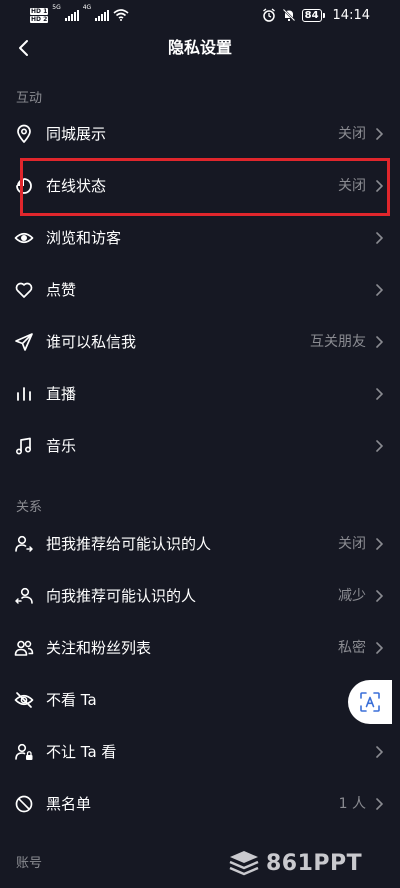  I want to click on row-who-can-message: 谁可以私信我 互关朋友, so click(200, 342).